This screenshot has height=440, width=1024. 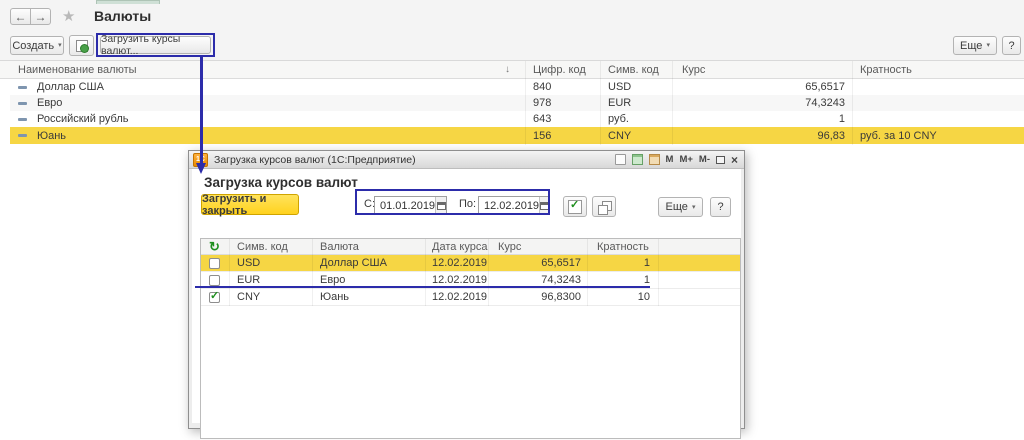 I want to click on cell-name: Российский рубль, so click(x=83, y=119).